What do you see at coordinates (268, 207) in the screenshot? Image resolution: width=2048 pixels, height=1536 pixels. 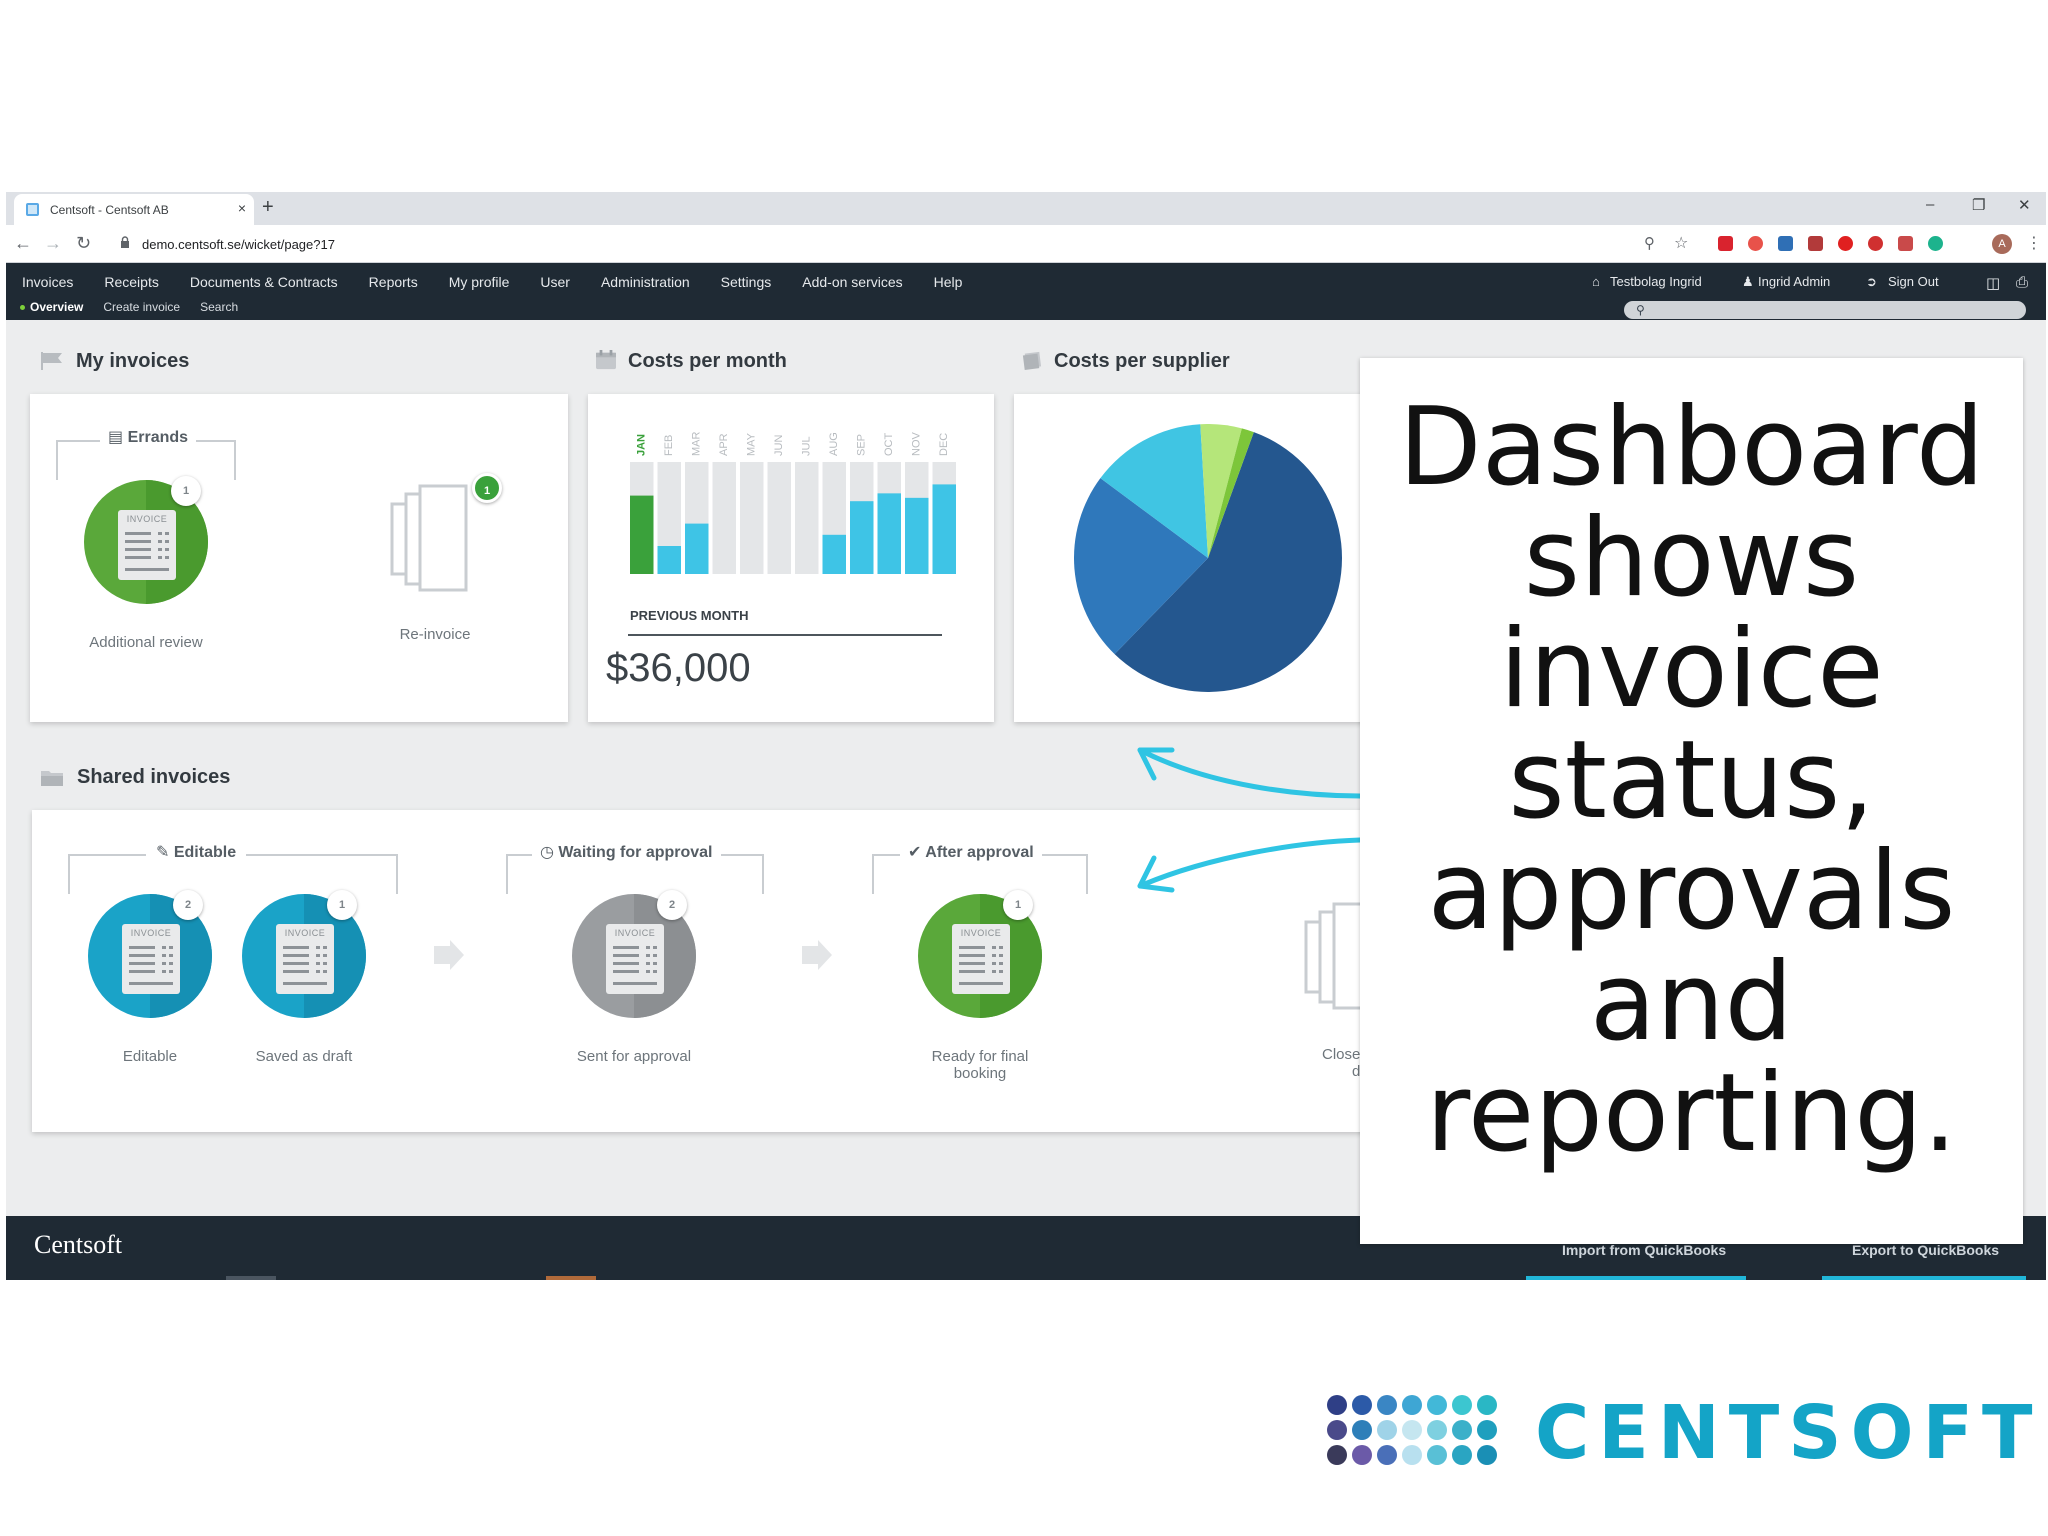 I see `new-tab-button: +` at bounding box center [268, 207].